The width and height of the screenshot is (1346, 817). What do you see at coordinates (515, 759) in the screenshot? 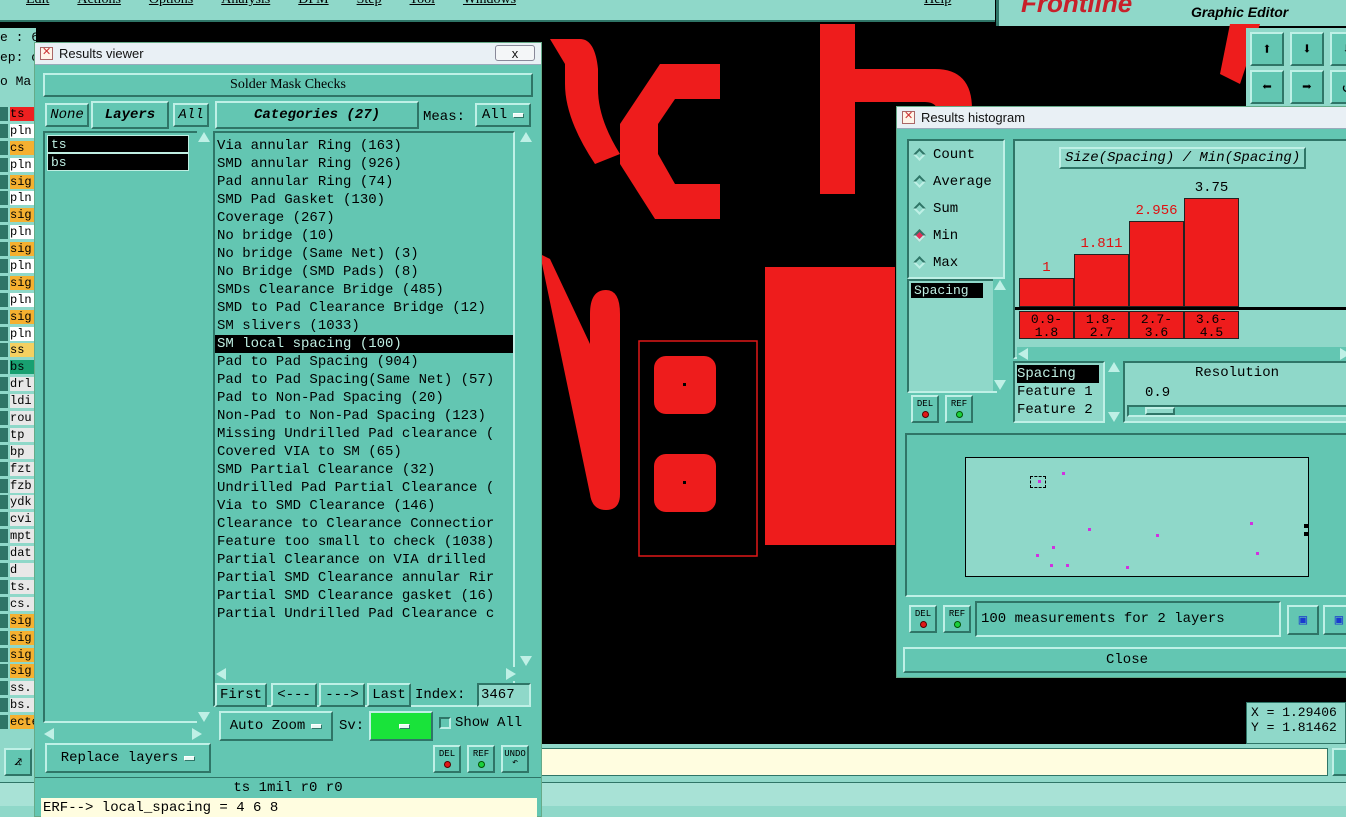
I see `undo-icon: UNDO ↶` at bounding box center [515, 759].